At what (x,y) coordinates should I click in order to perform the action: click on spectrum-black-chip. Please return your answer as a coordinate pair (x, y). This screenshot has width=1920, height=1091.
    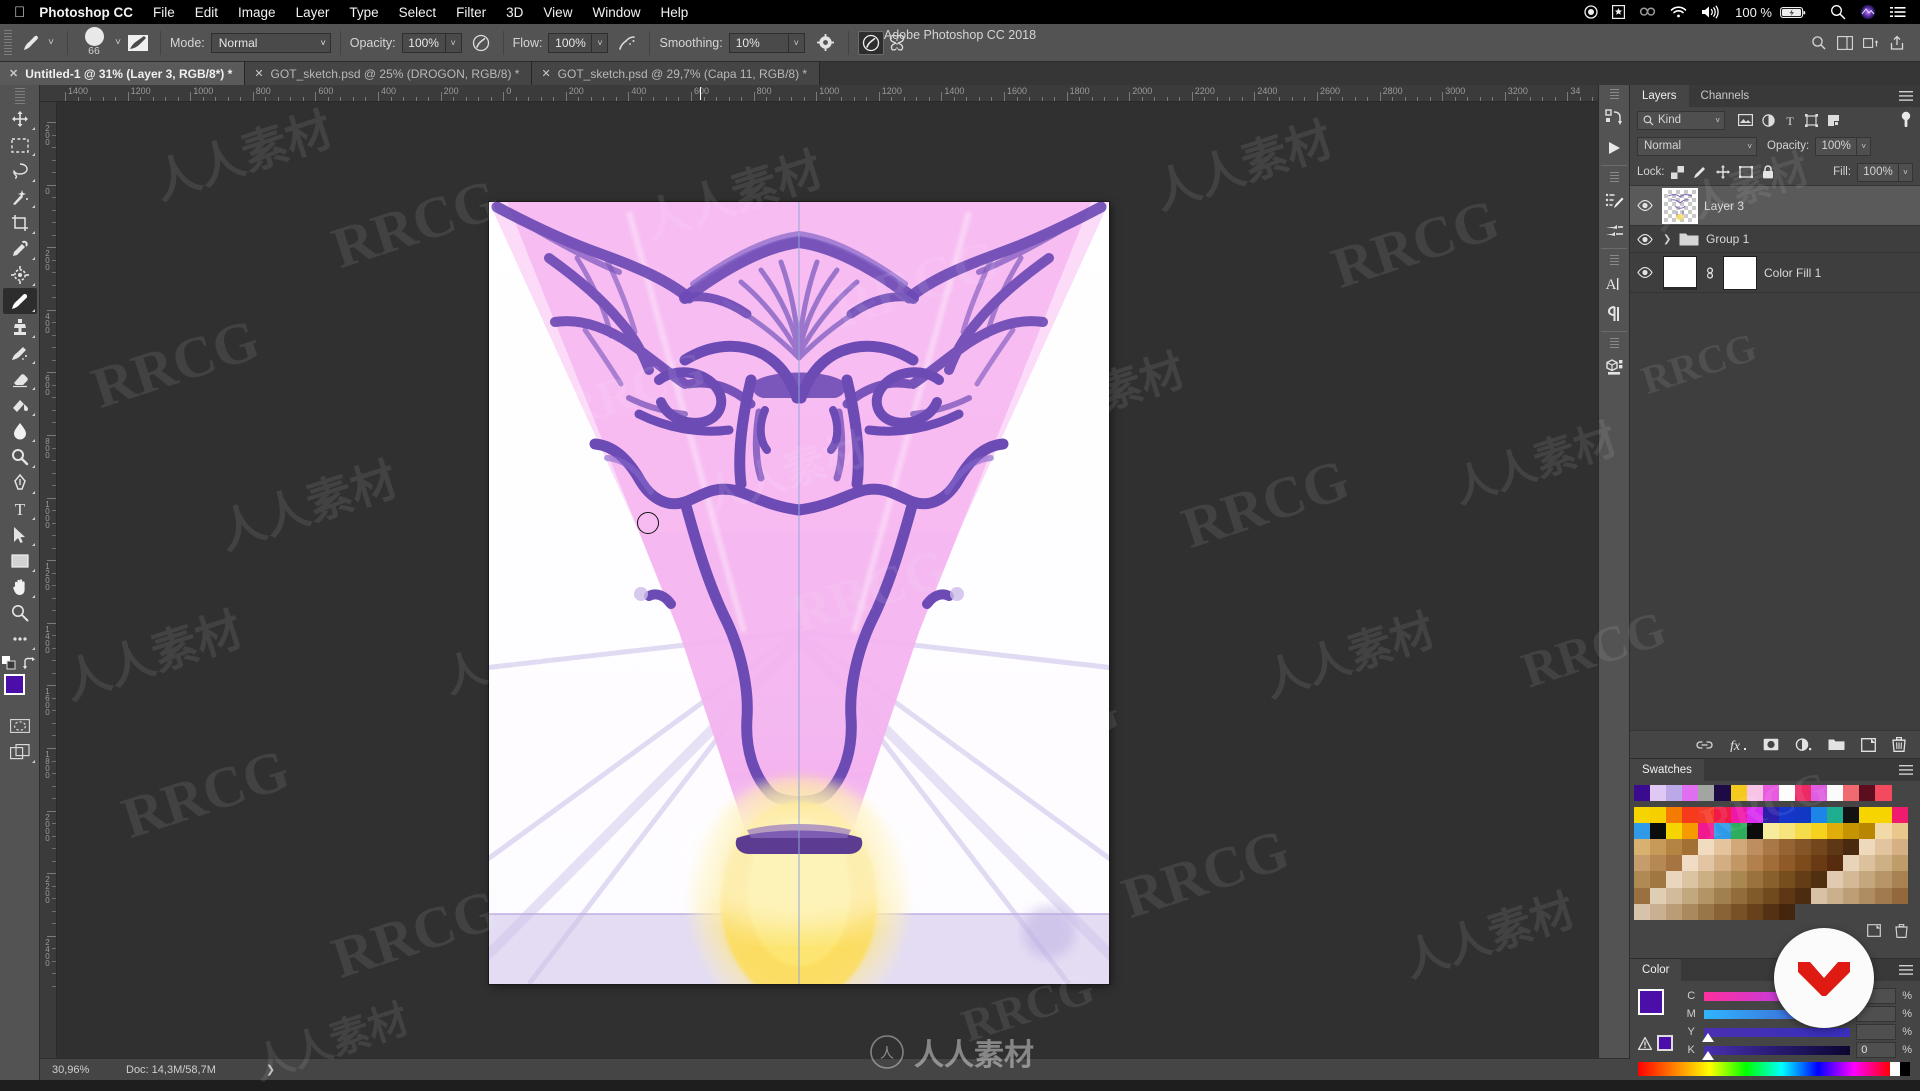
    Looking at the image, I should click on (1905, 1069).